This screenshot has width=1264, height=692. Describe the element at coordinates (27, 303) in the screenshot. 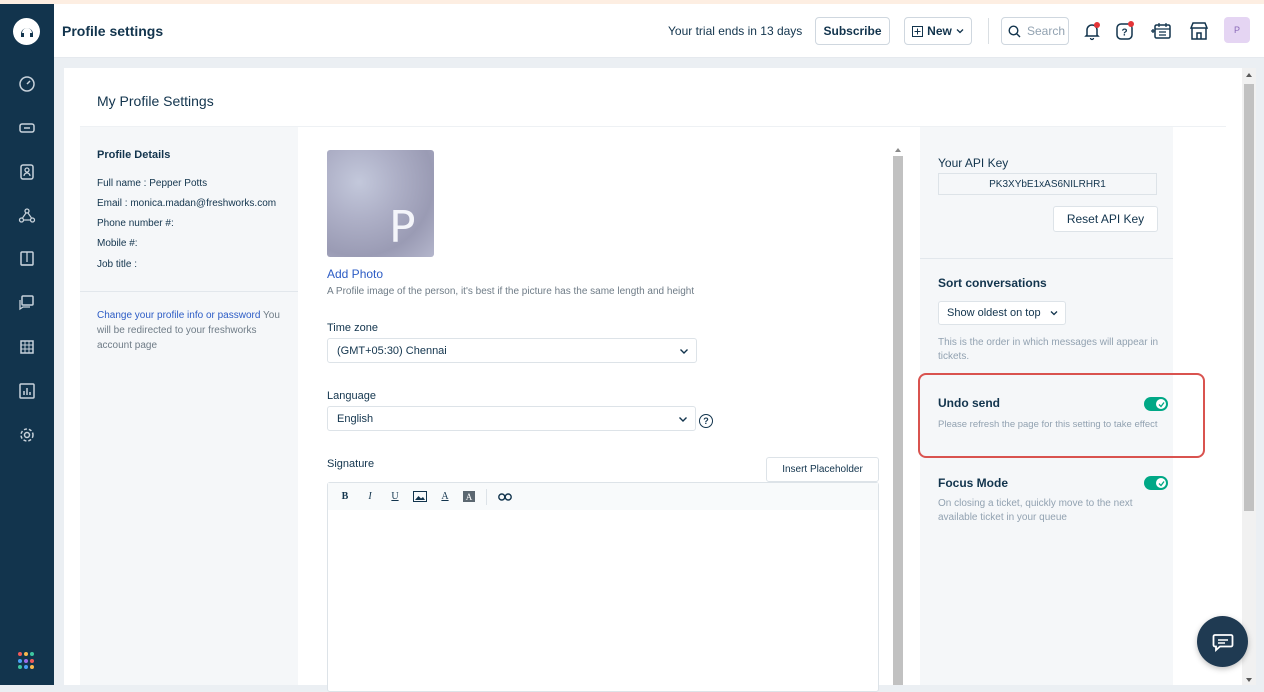

I see `discussions-icon` at that location.